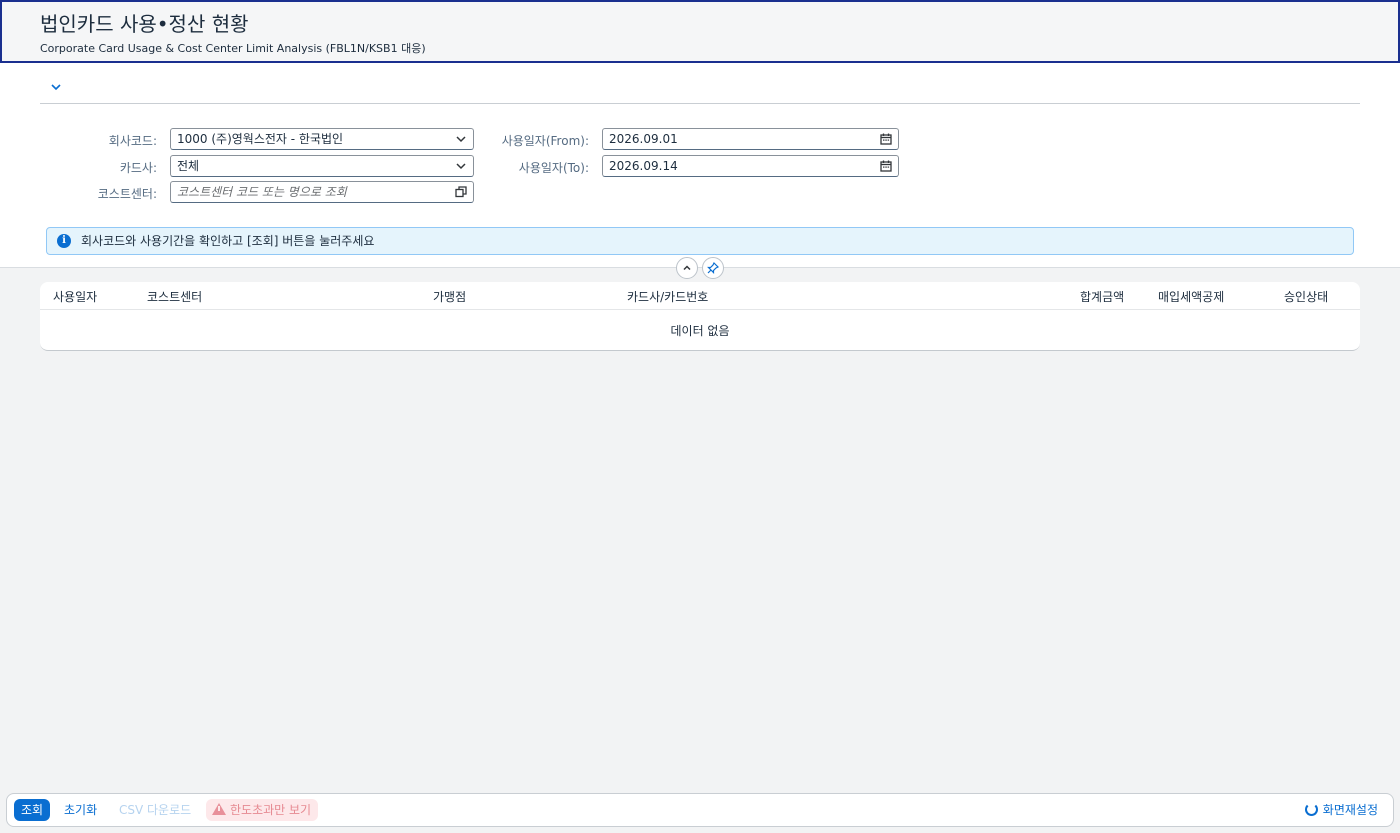 The width and height of the screenshot is (1400, 833). Describe the element at coordinates (545, 141) in the screenshot. I see `date-from-label: 사용일자(From):` at that location.